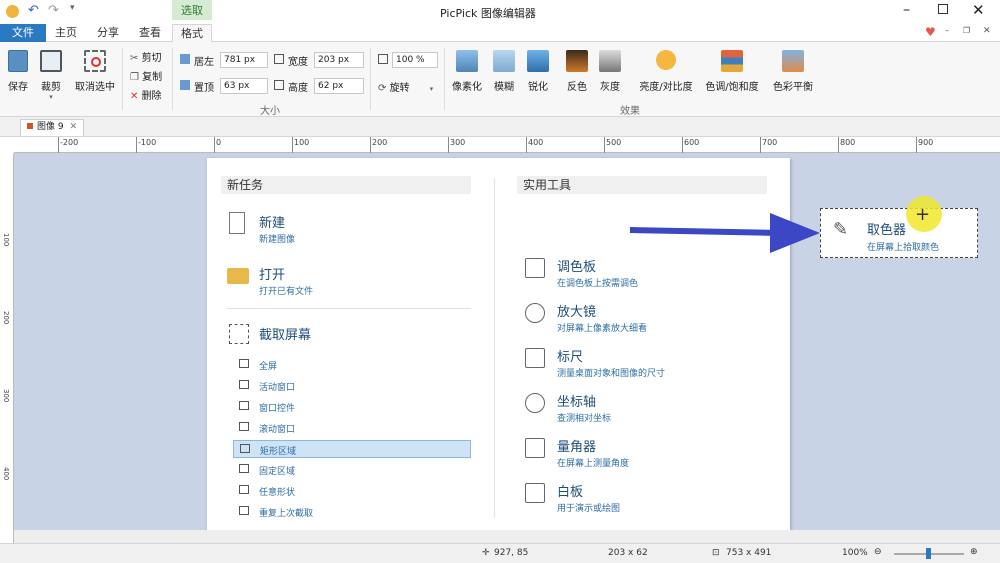 Image resolution: width=1000 pixels, height=563 pixels. What do you see at coordinates (18, 87) in the screenshot?
I see `save-label: 保存` at bounding box center [18, 87].